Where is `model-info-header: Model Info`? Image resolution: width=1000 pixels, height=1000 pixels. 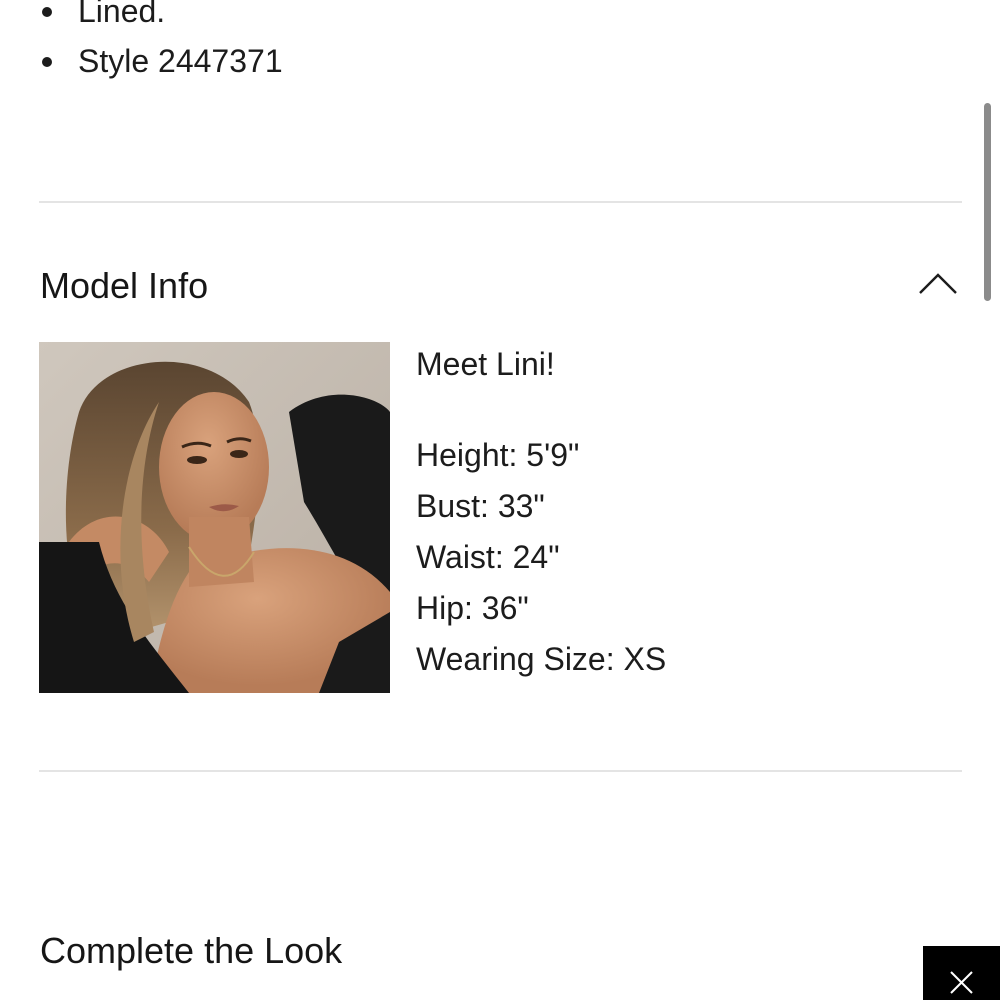
model-info-header: Model Info is located at coordinates (501, 286).